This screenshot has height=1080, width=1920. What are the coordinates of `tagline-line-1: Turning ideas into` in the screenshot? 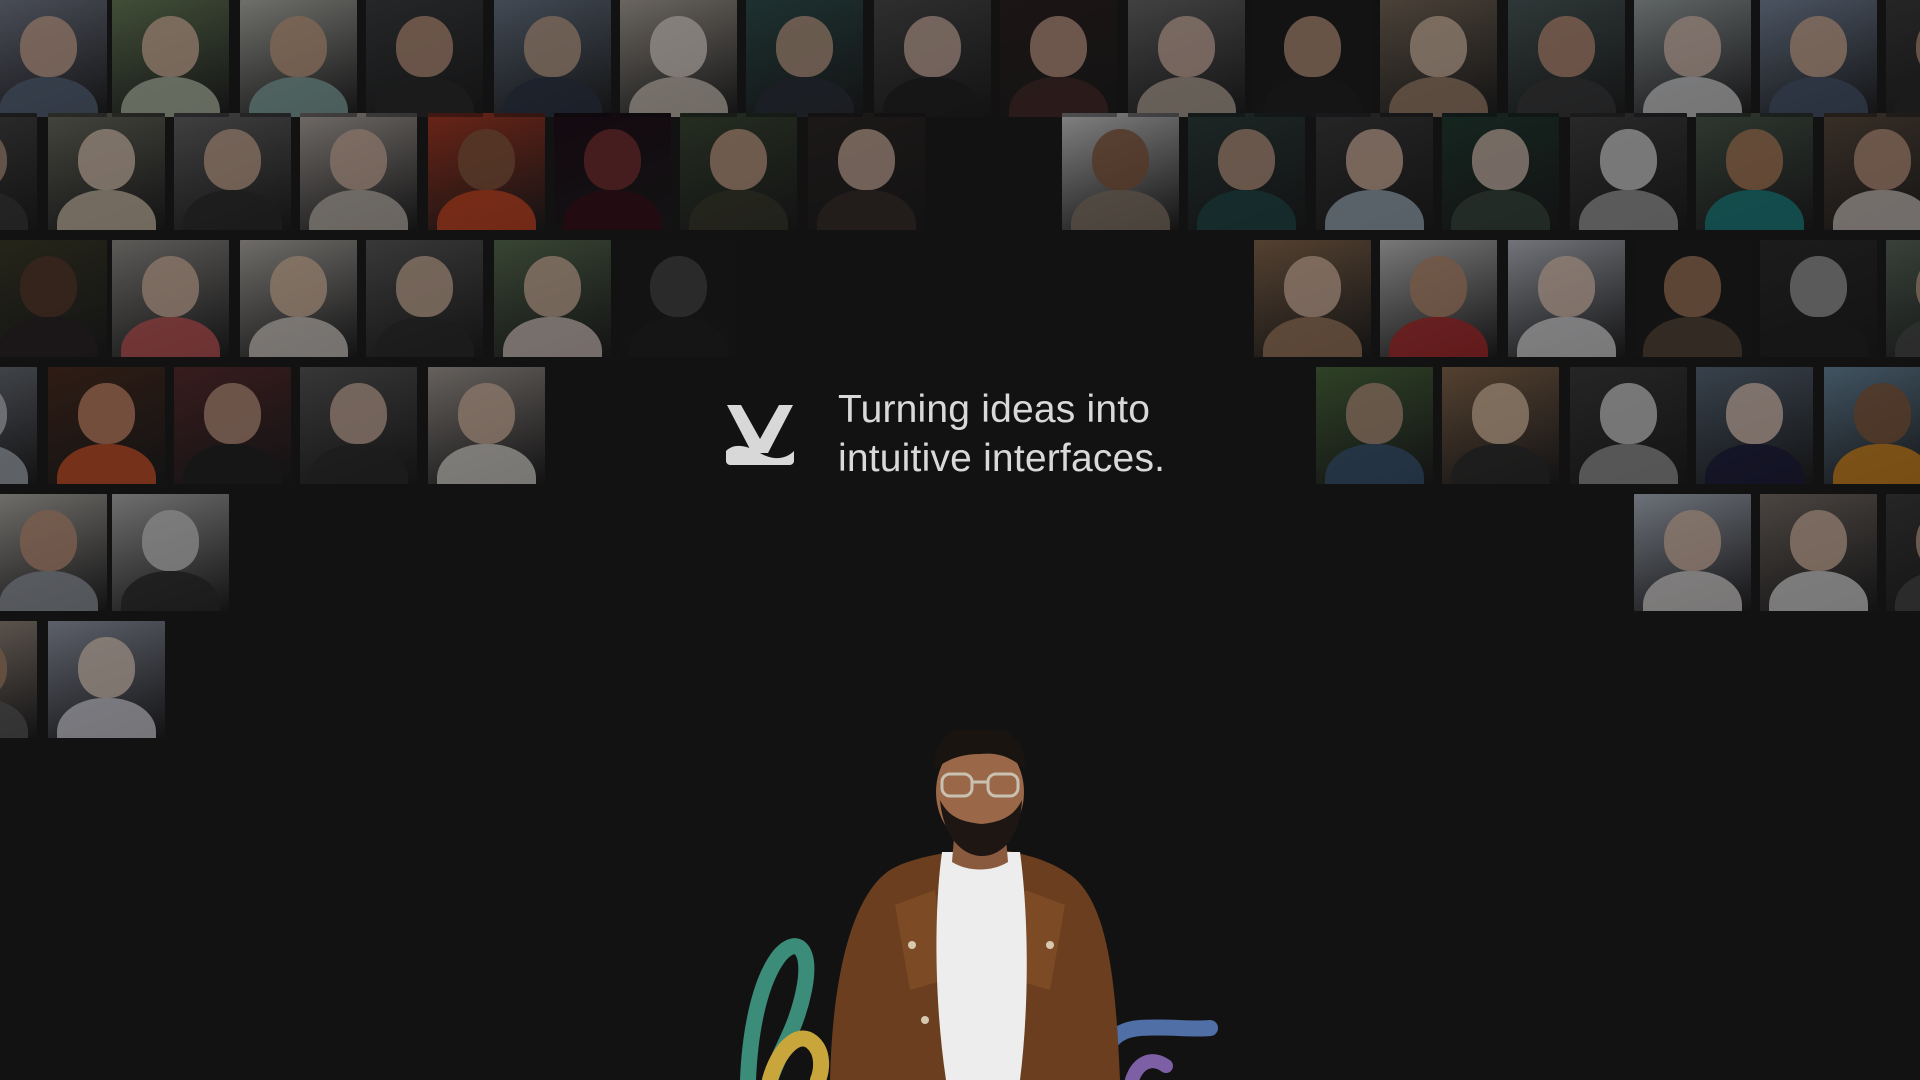 It's located at (994, 409).